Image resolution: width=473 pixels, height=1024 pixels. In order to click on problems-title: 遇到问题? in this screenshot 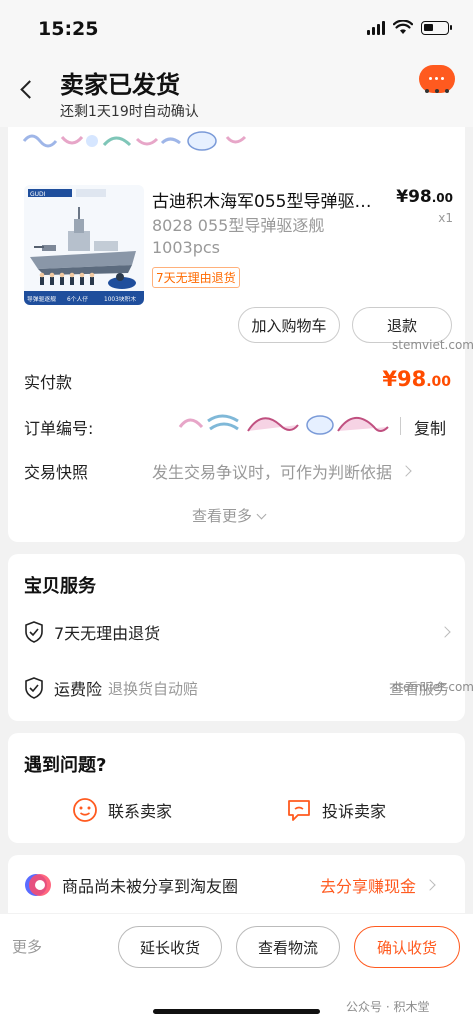, I will do `click(65, 765)`.